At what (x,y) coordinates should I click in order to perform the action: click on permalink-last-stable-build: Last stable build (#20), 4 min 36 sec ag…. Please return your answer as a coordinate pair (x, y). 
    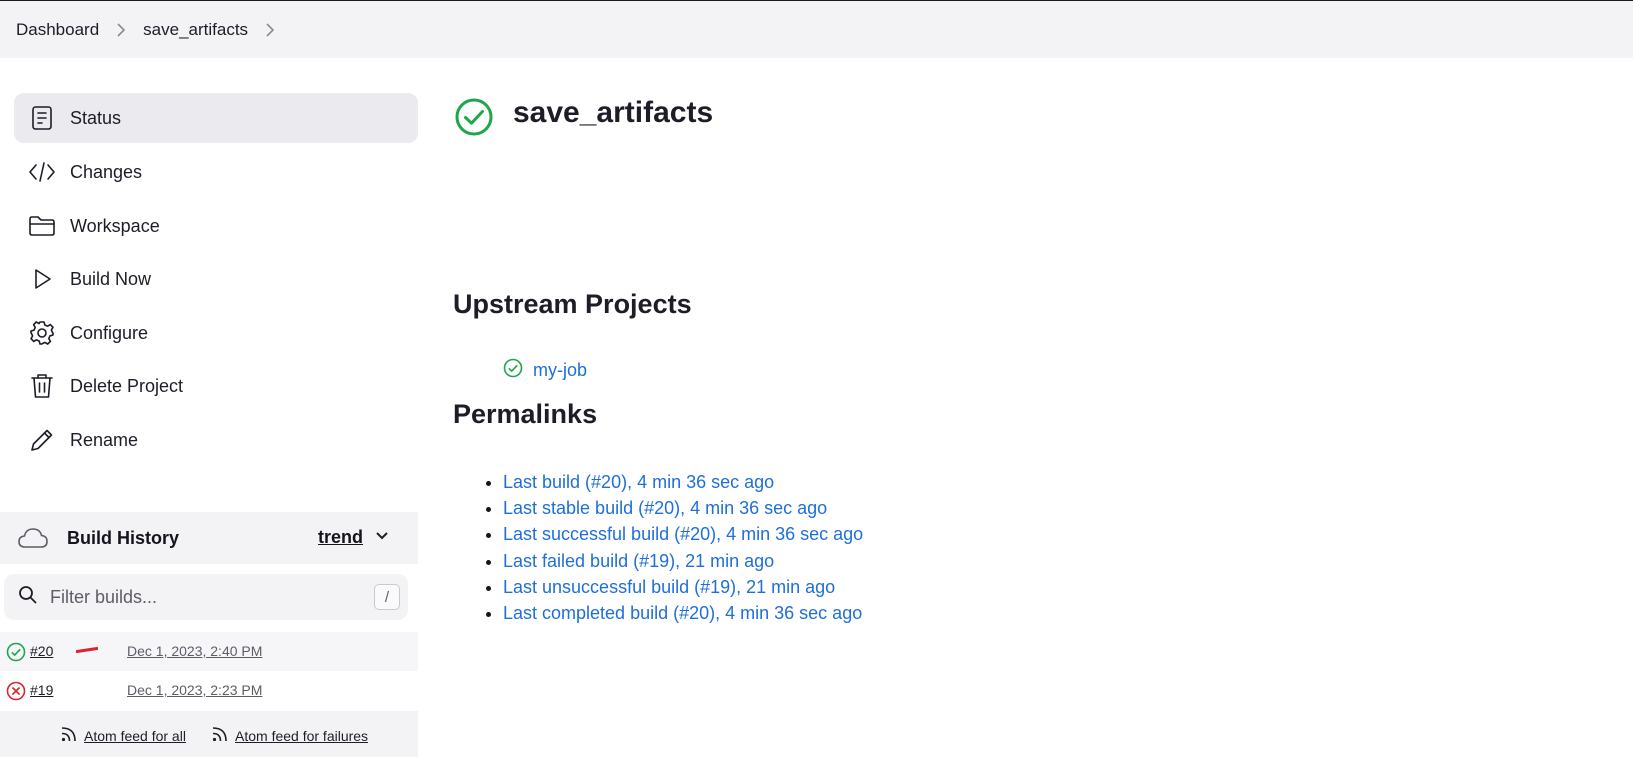
    Looking at the image, I should click on (665, 508).